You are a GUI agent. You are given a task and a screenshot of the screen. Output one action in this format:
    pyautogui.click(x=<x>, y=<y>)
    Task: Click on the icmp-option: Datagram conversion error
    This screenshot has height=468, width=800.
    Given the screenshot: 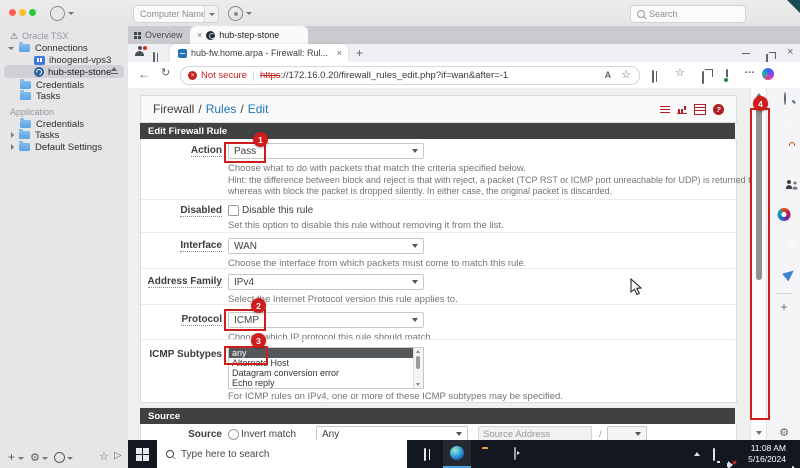 What is the action you would take?
    pyautogui.click(x=323, y=373)
    